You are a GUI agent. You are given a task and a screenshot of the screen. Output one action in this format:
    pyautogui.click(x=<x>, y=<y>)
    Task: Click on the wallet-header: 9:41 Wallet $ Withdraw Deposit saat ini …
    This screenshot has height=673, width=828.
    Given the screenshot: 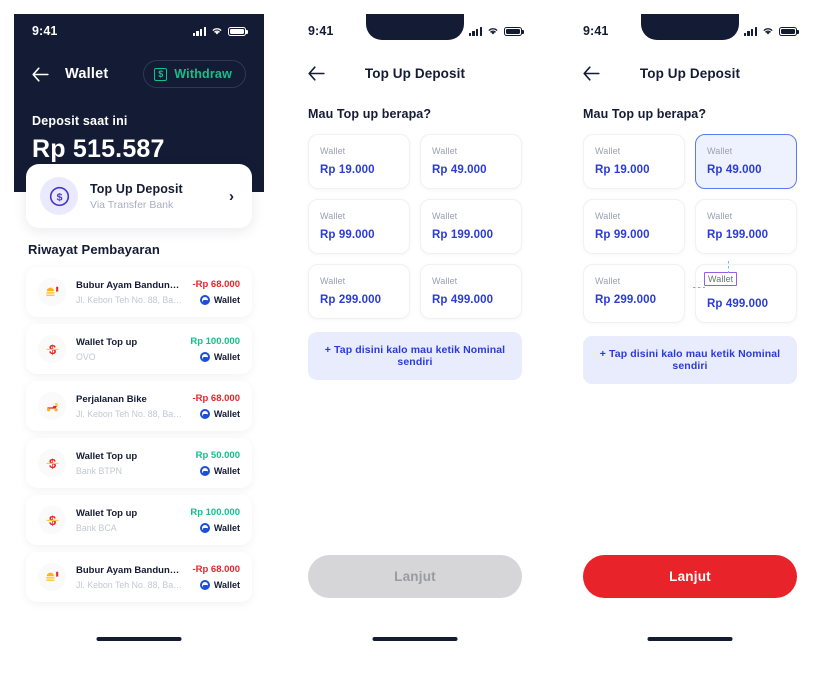 What is the action you would take?
    pyautogui.click(x=139, y=121)
    